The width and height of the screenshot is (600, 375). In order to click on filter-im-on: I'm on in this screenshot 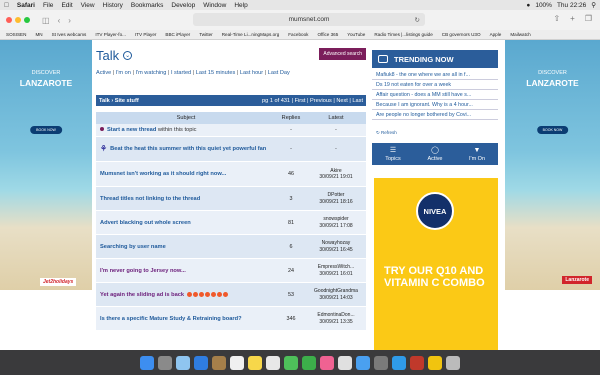, I will do `click(123, 73)`.